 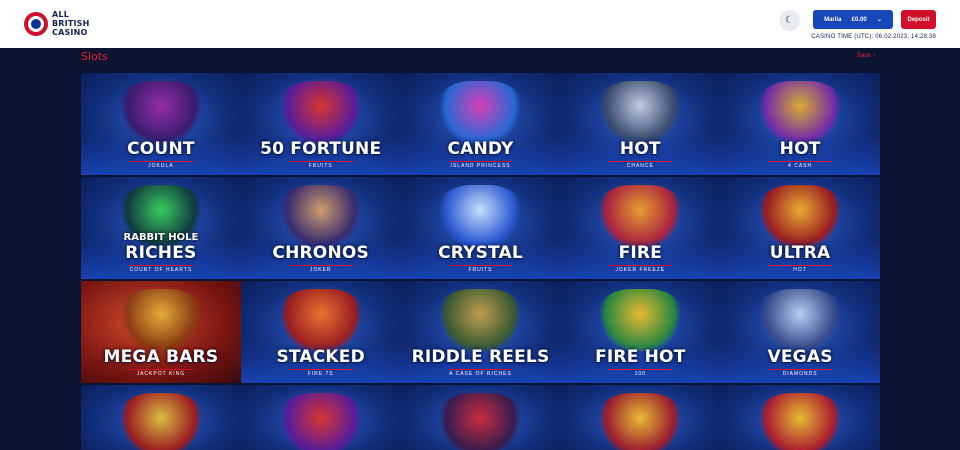 I want to click on back-link: Back ‹, so click(x=866, y=56).